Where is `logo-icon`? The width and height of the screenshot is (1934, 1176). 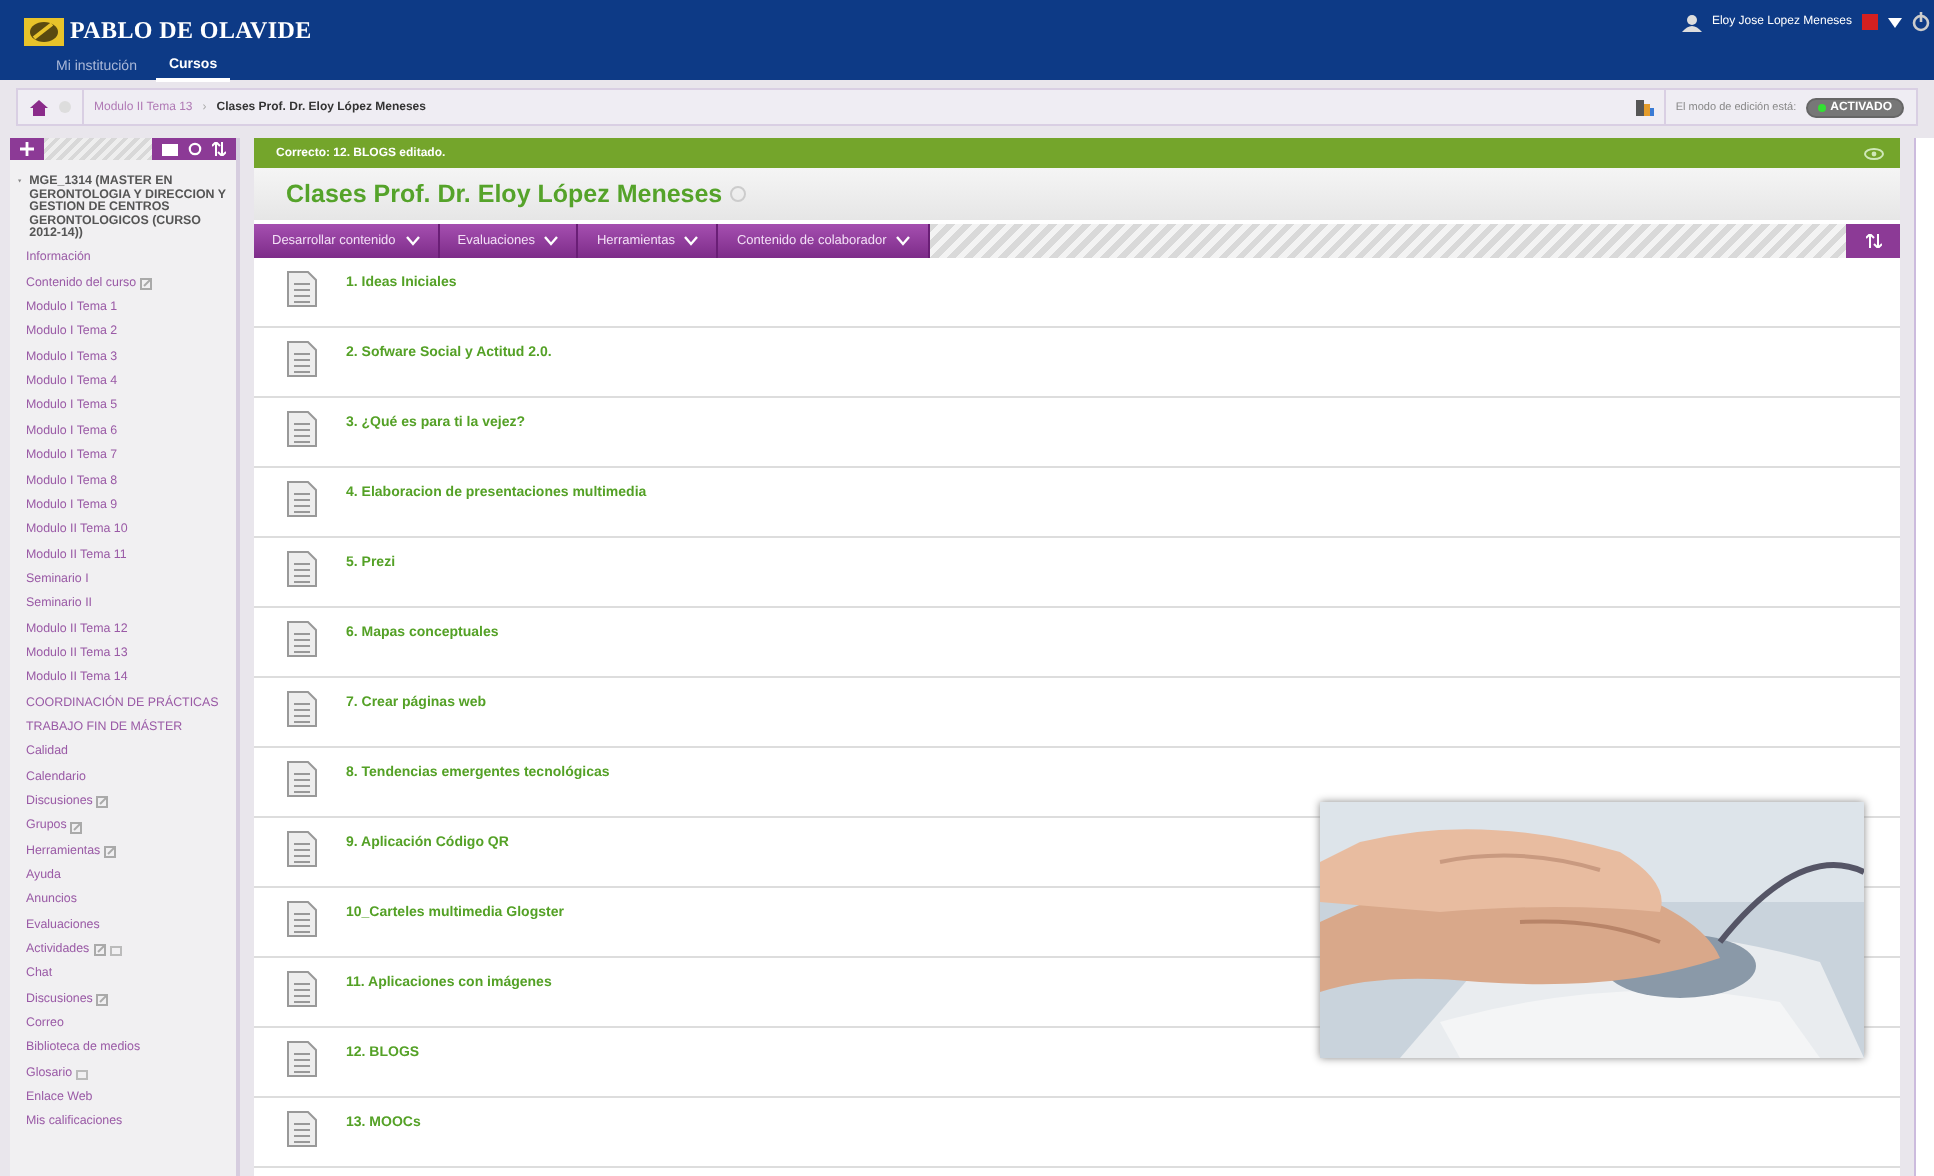
logo-icon is located at coordinates (44, 31).